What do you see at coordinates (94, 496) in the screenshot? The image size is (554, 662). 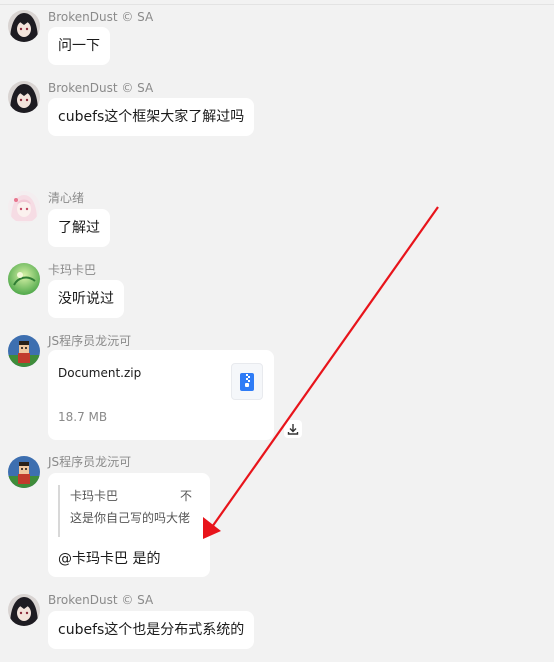 I see `quoted-sender: 卡玛卡巴` at bounding box center [94, 496].